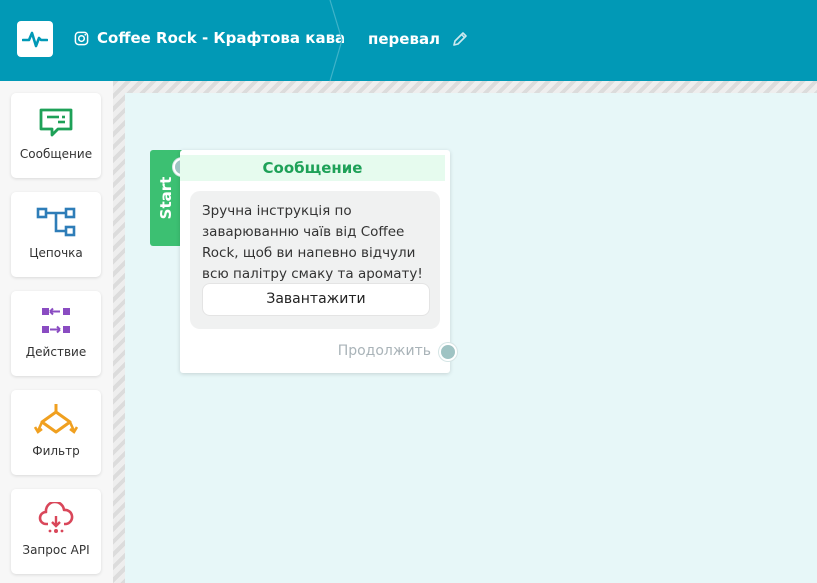 This screenshot has width=817, height=583. I want to click on start-label: Start, so click(166, 198).